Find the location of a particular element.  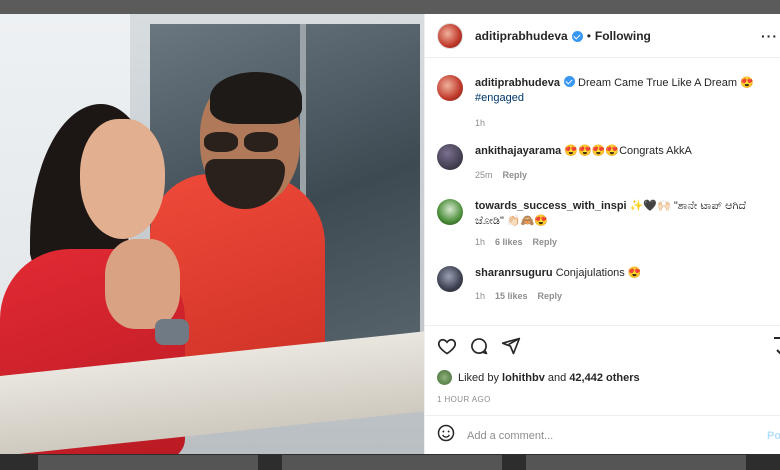

liker-username: lohithbv is located at coordinates (523, 378).